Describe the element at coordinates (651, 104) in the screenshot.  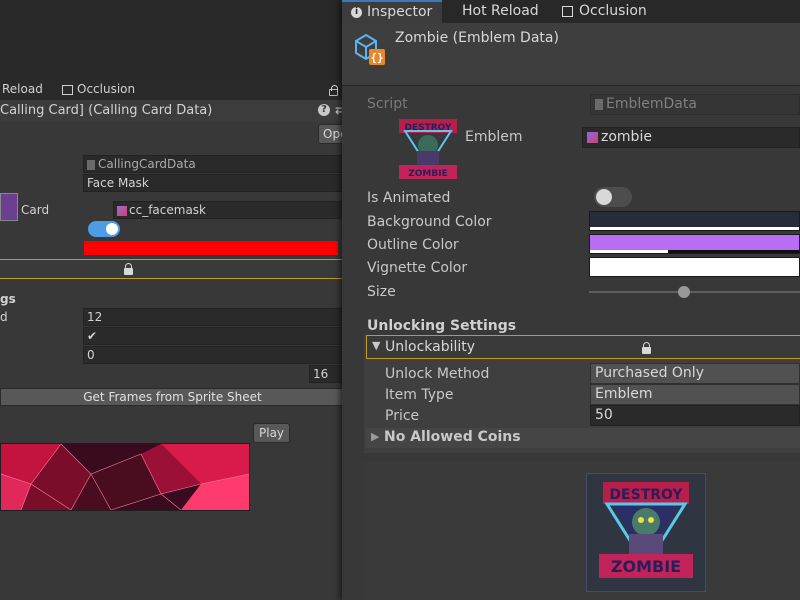
I see `script-field-value: EmblemData` at that location.